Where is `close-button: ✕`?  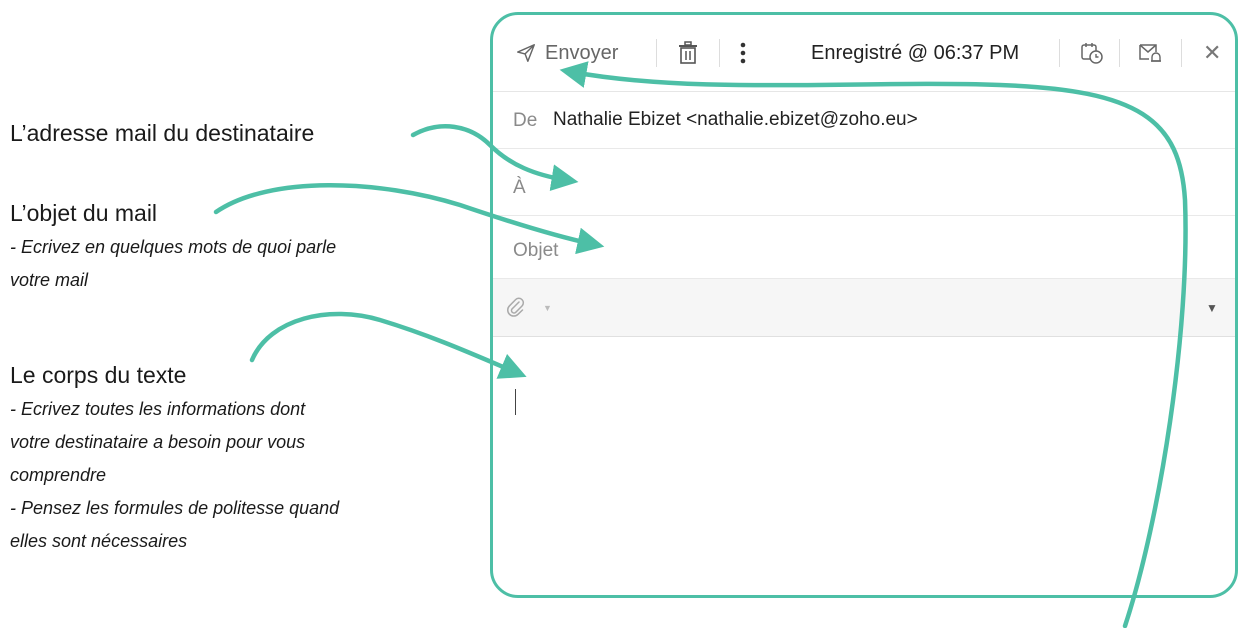
close-button: ✕ is located at coordinates (1212, 53).